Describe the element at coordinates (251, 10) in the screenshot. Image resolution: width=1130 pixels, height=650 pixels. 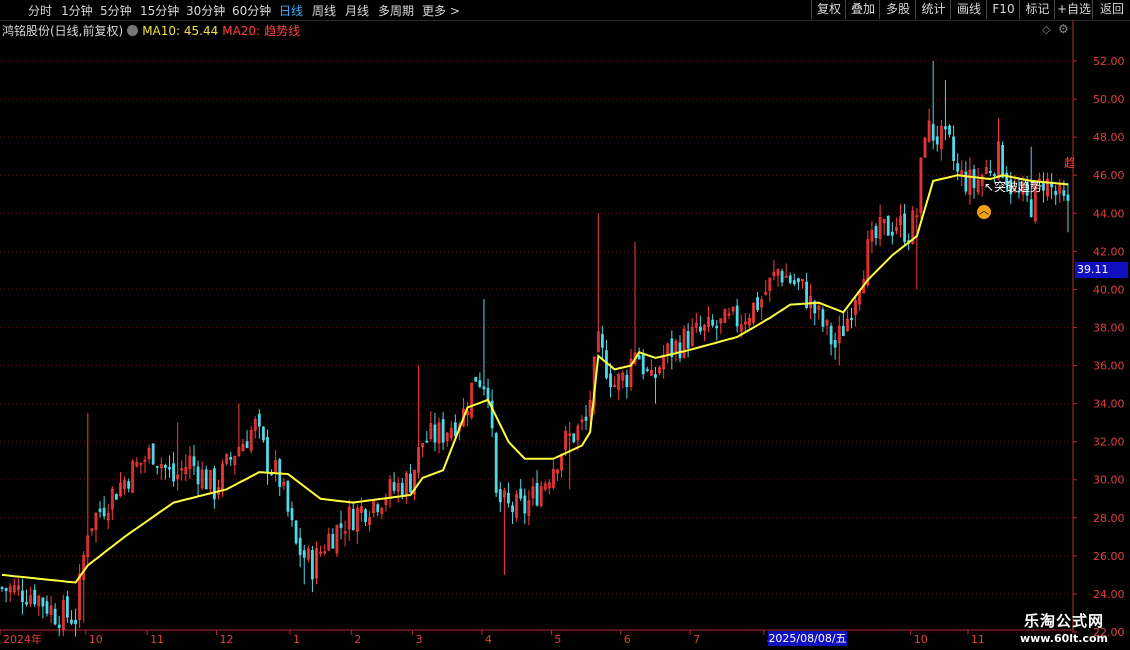
I see `period-tab-5: 60分钟` at that location.